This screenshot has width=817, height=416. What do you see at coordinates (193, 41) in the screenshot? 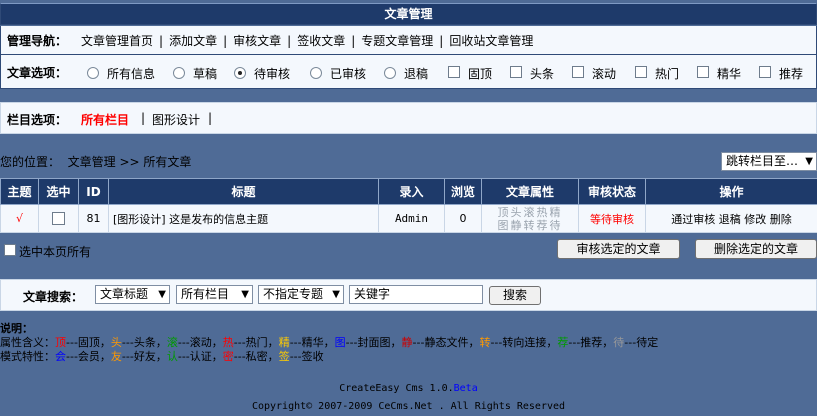
I see `nav-link-add: 添加文章` at bounding box center [193, 41].